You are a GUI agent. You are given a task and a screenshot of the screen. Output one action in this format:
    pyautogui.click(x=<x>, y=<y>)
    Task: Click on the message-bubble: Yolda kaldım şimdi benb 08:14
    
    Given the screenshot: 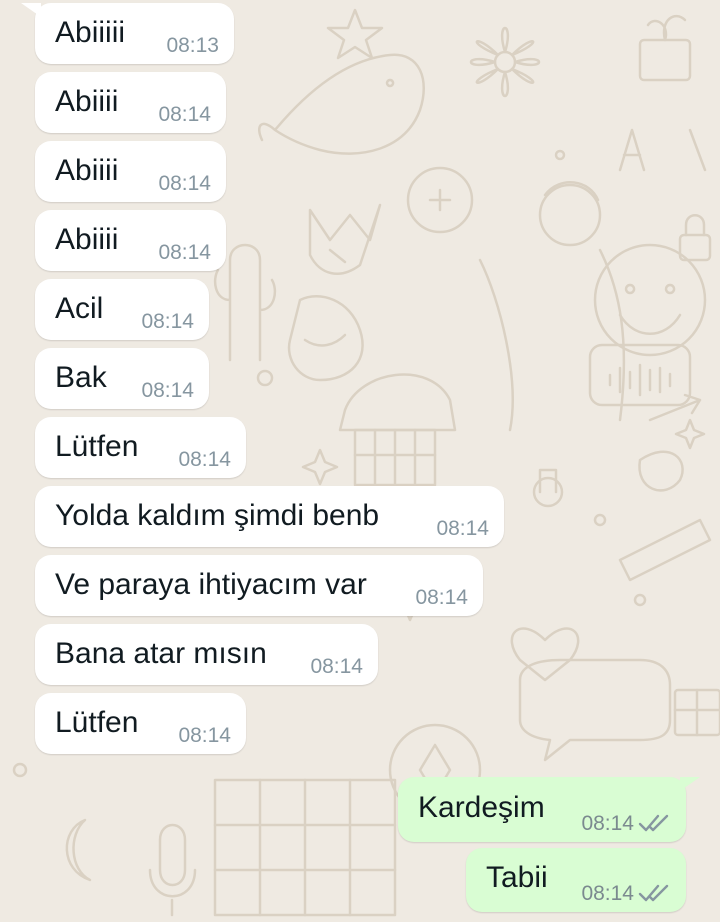 What is the action you would take?
    pyautogui.click(x=269, y=516)
    